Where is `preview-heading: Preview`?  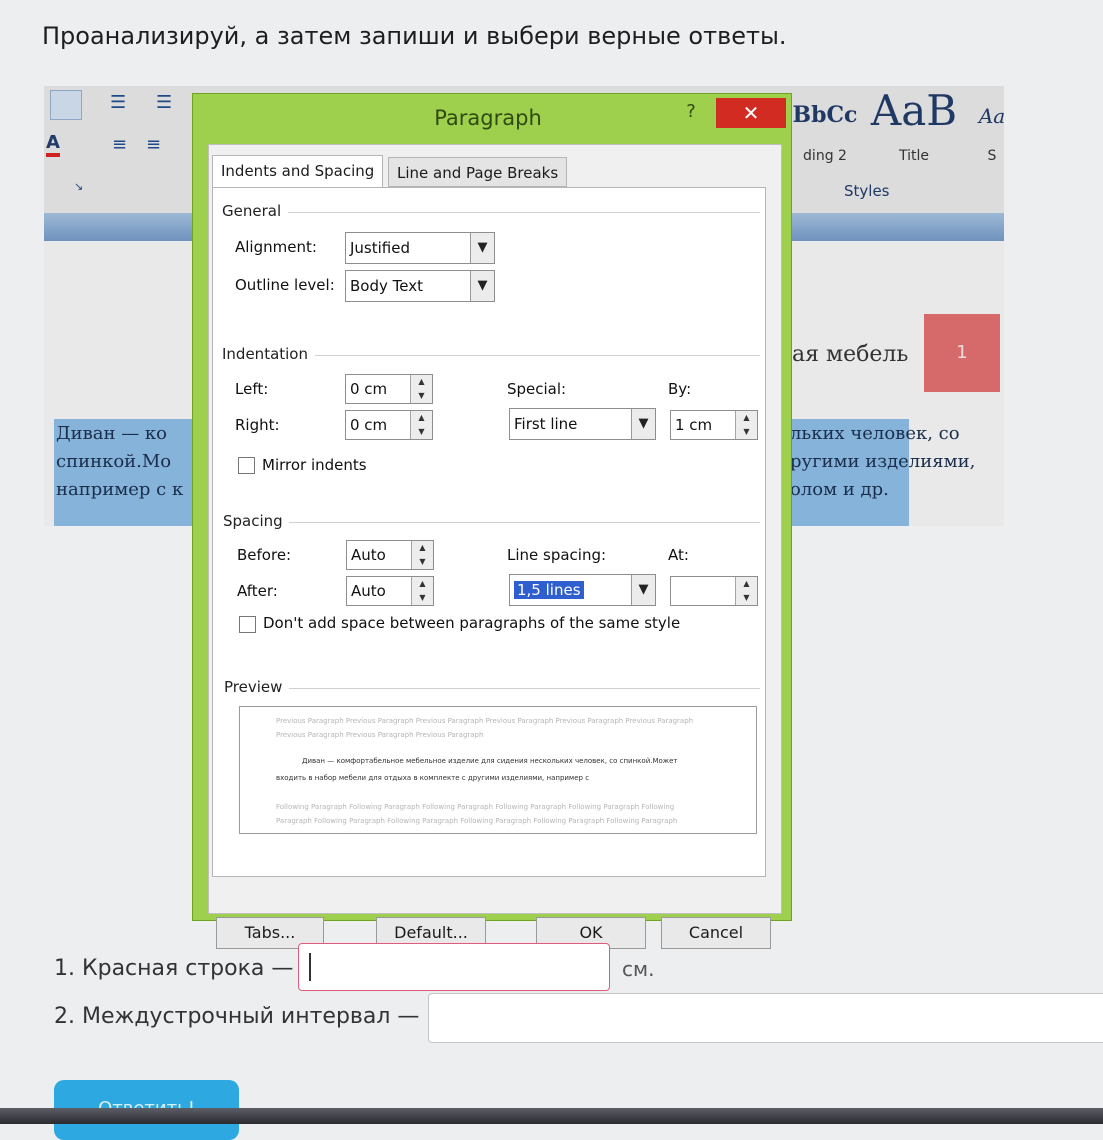 preview-heading: Preview is located at coordinates (253, 687).